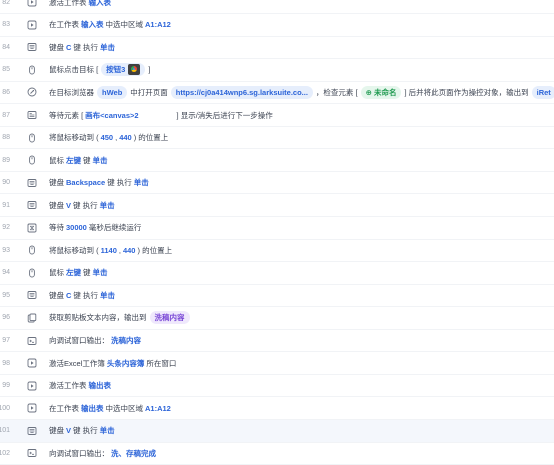  What do you see at coordinates (74, 137) in the screenshot?
I see `command-static-text: 将鼠标移动到 (` at bounding box center [74, 137].